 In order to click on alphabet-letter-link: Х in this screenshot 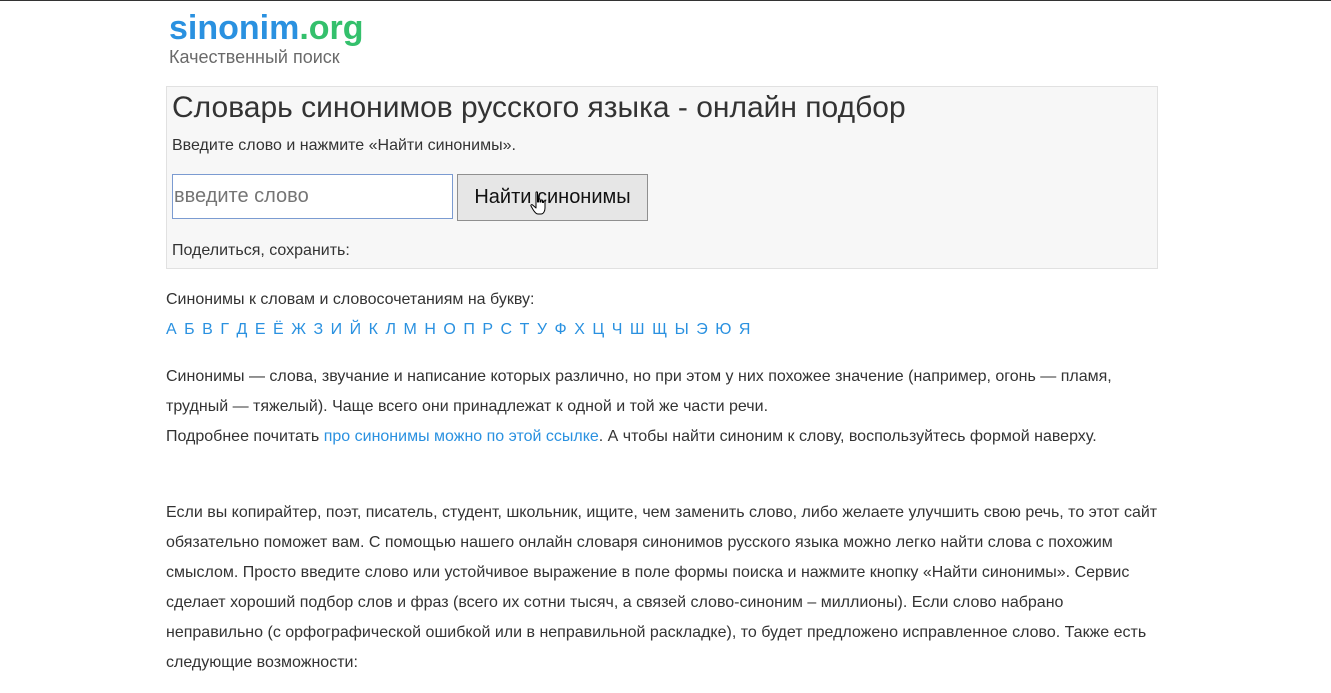, I will do `click(579, 329)`.